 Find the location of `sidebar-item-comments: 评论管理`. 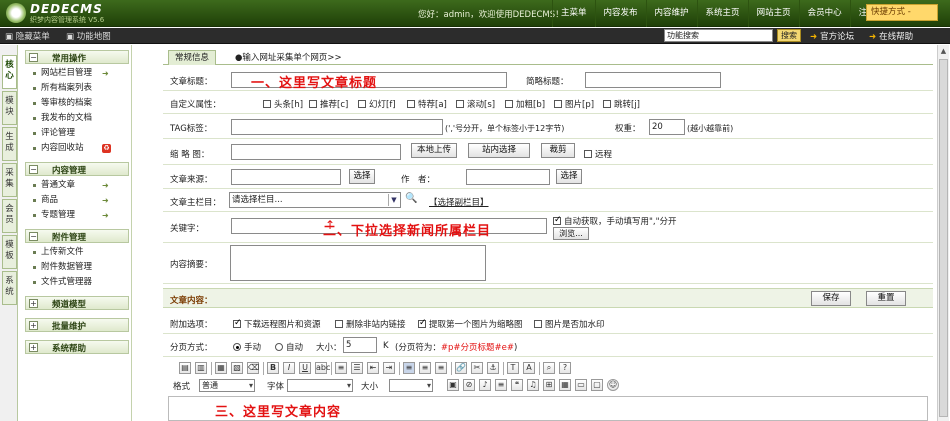

sidebar-item-comments: 评论管理 is located at coordinates (77, 133).